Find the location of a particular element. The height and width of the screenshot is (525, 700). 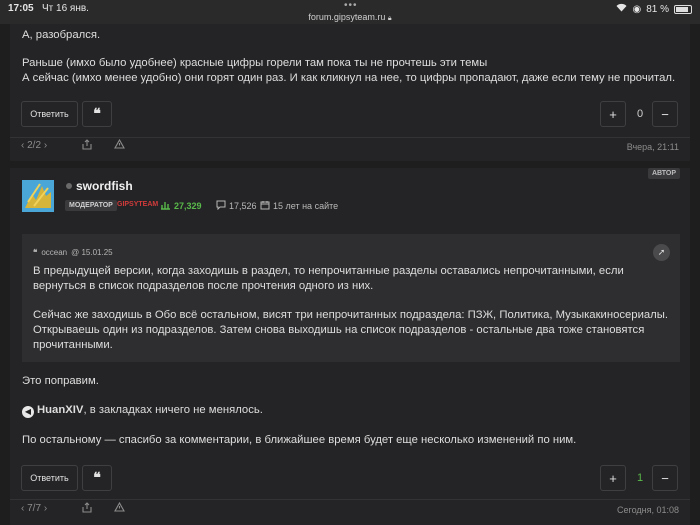

membership-stat: 15 лет на сайте is located at coordinates (299, 206).